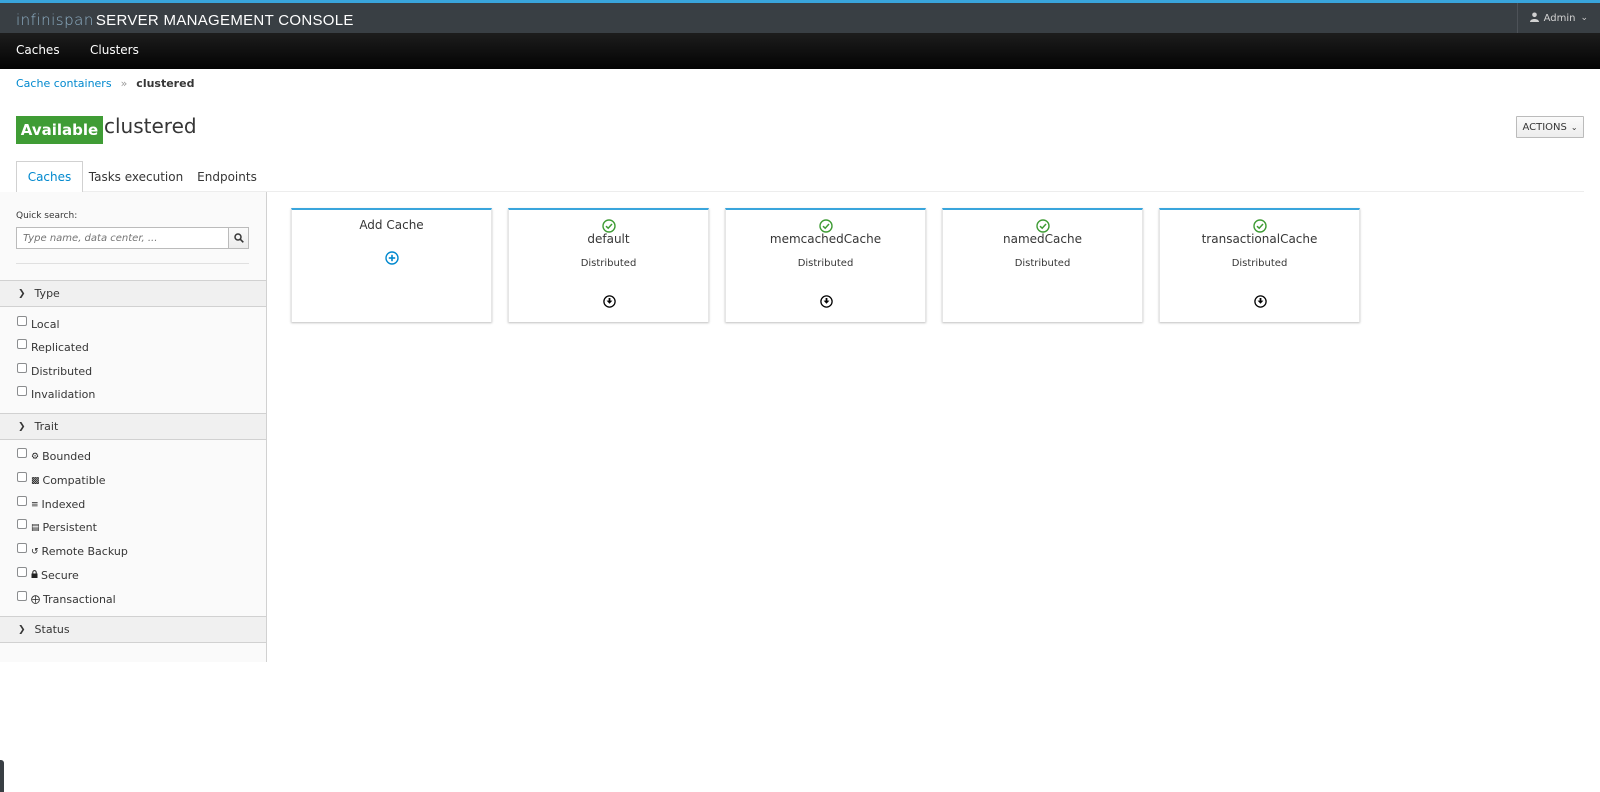  I want to click on filter-secure: Secure, so click(48, 574).